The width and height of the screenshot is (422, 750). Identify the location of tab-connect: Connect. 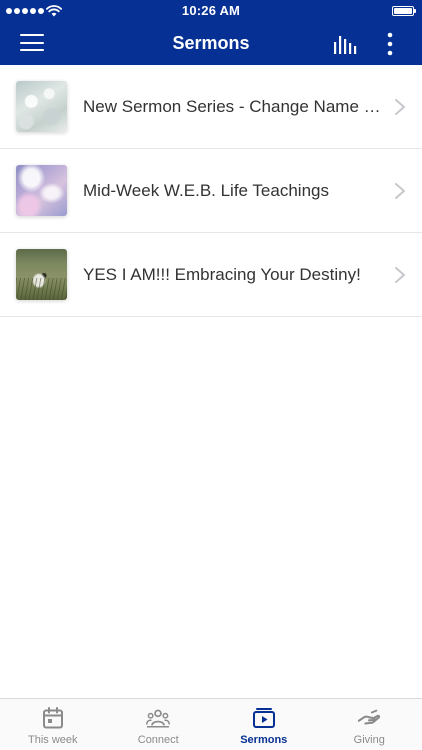
(159, 724).